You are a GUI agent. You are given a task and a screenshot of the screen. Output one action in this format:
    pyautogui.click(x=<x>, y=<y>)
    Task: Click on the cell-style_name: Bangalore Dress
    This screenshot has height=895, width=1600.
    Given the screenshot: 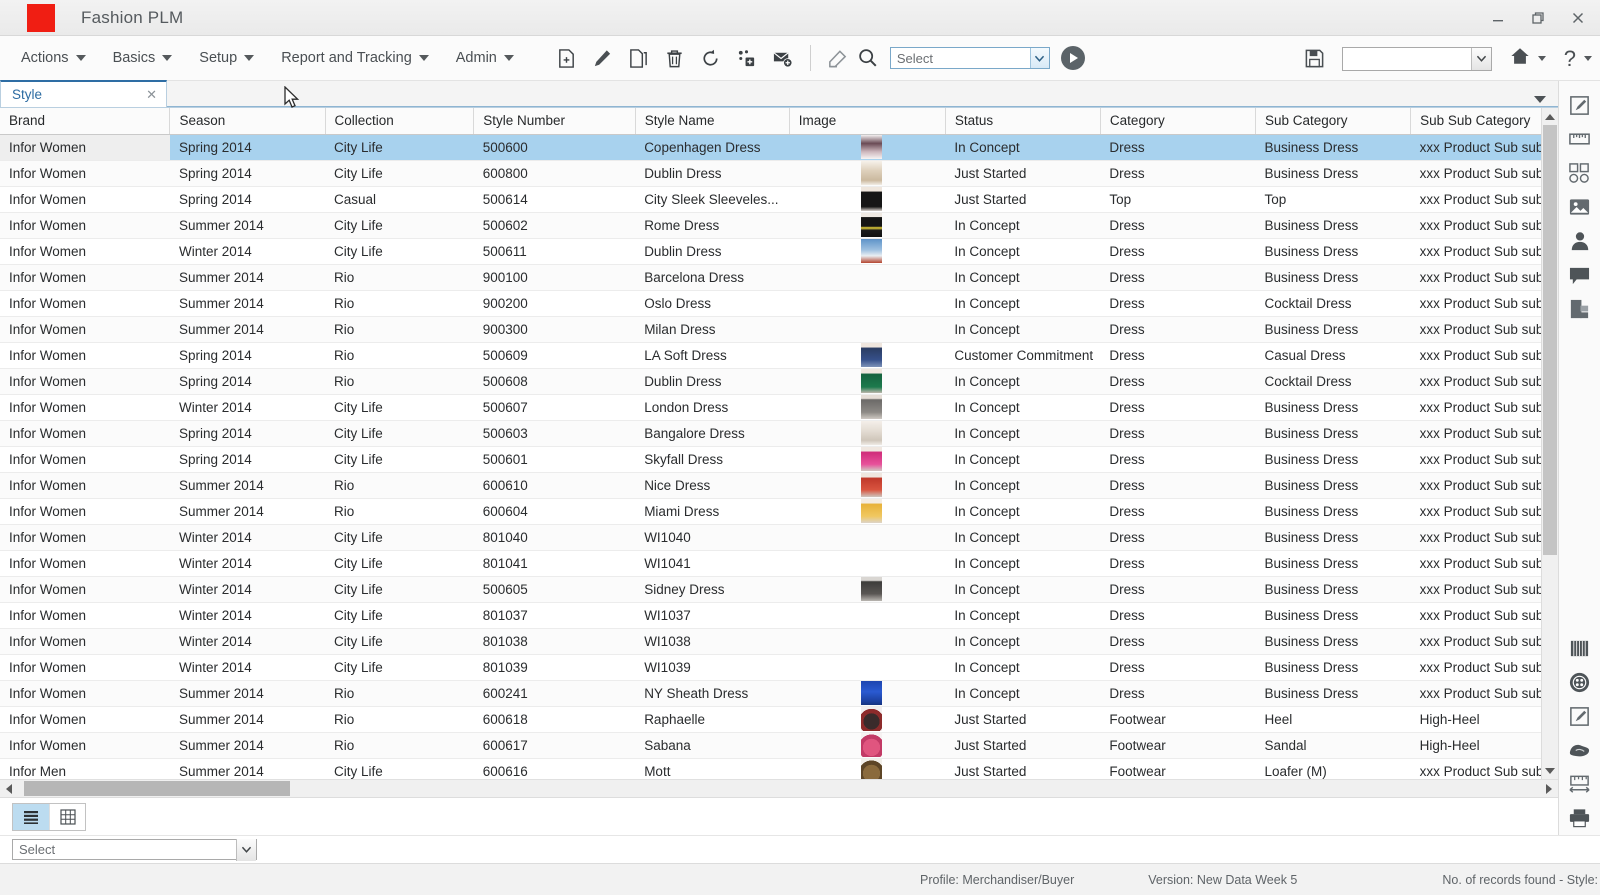 What is the action you would take?
    pyautogui.click(x=712, y=433)
    